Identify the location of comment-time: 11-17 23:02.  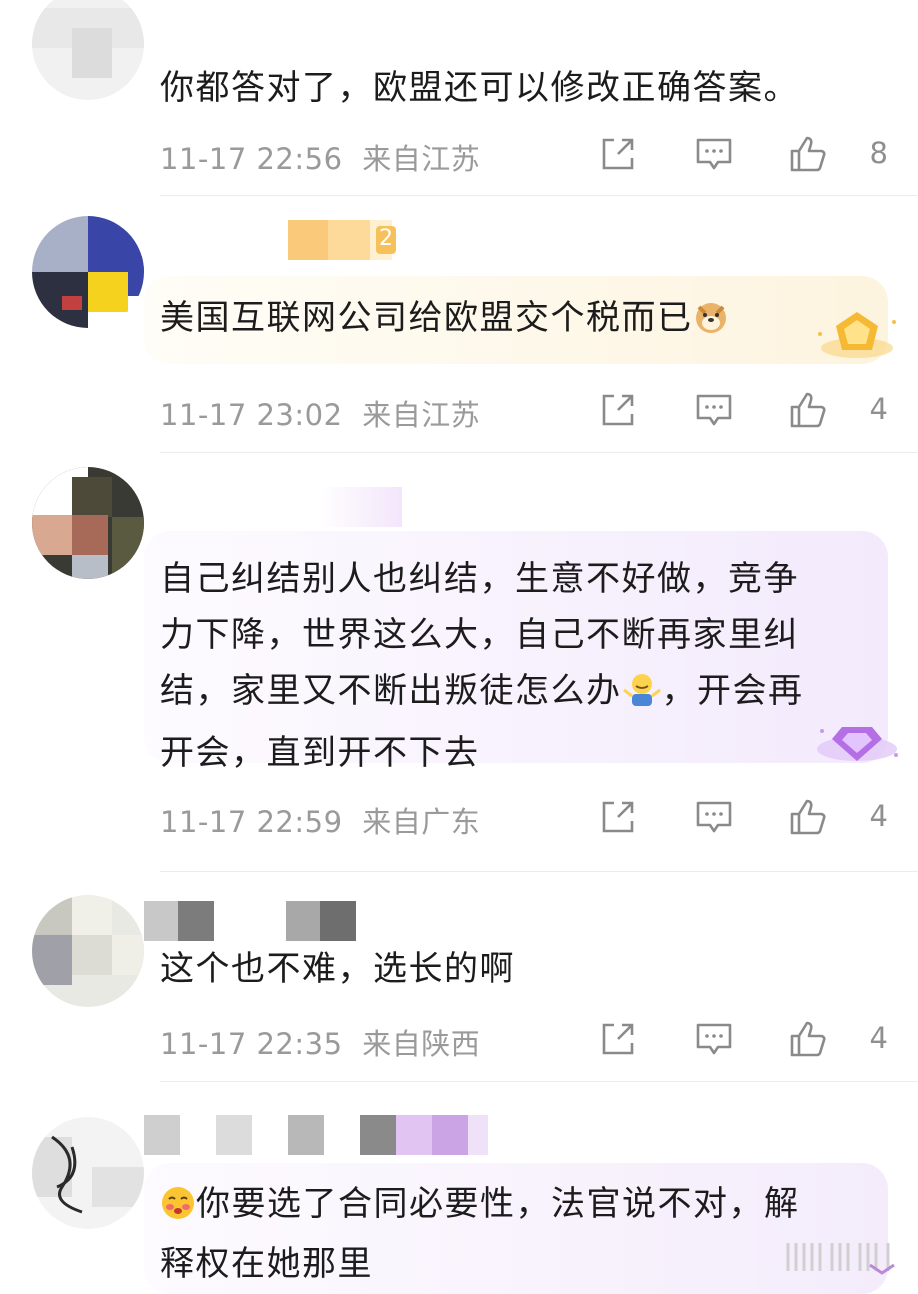
(251, 415).